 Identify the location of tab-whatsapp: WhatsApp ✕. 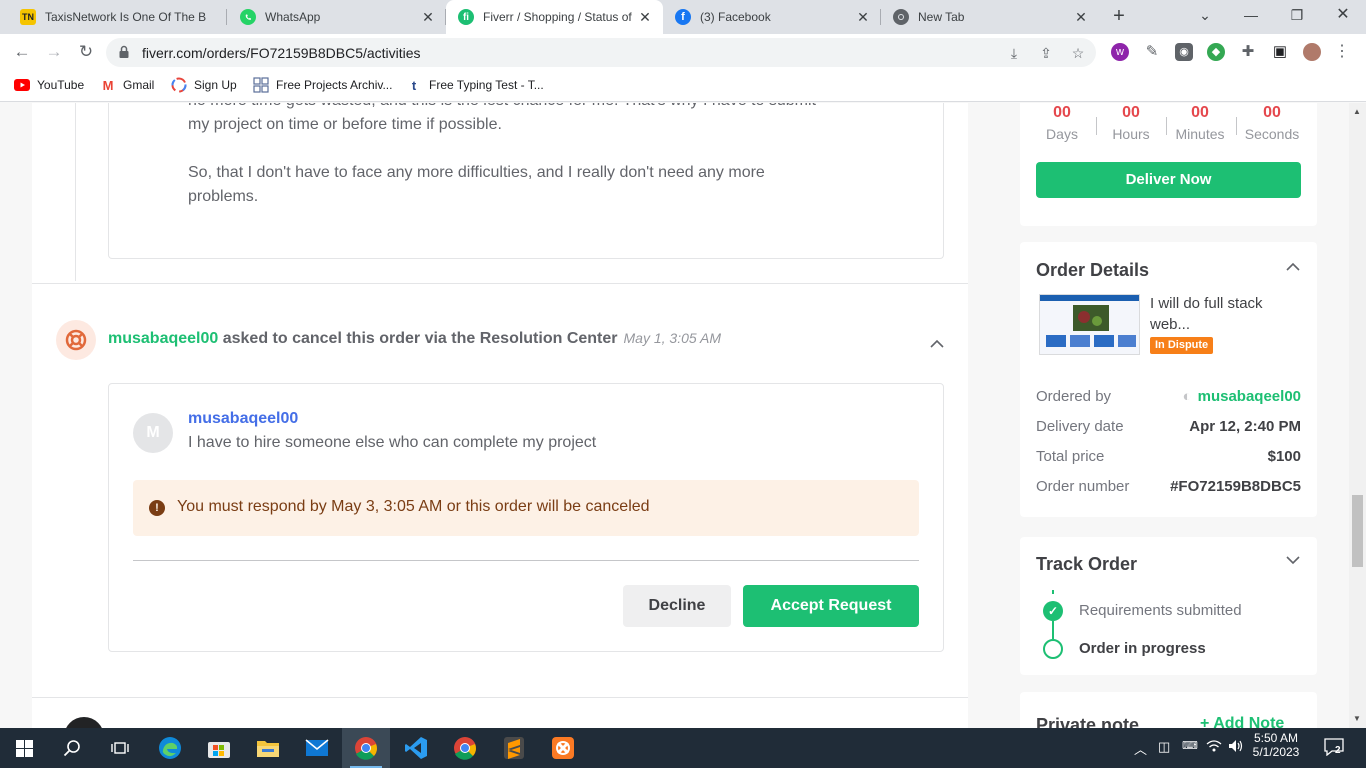
(337, 17).